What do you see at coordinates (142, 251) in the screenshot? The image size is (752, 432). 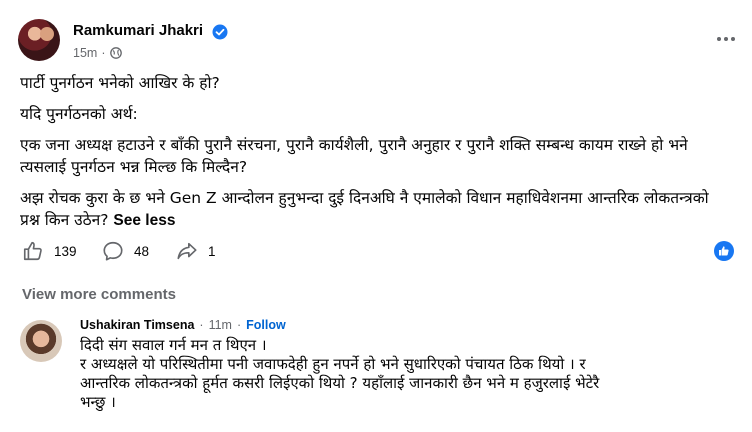 I see `comment-count: 48` at bounding box center [142, 251].